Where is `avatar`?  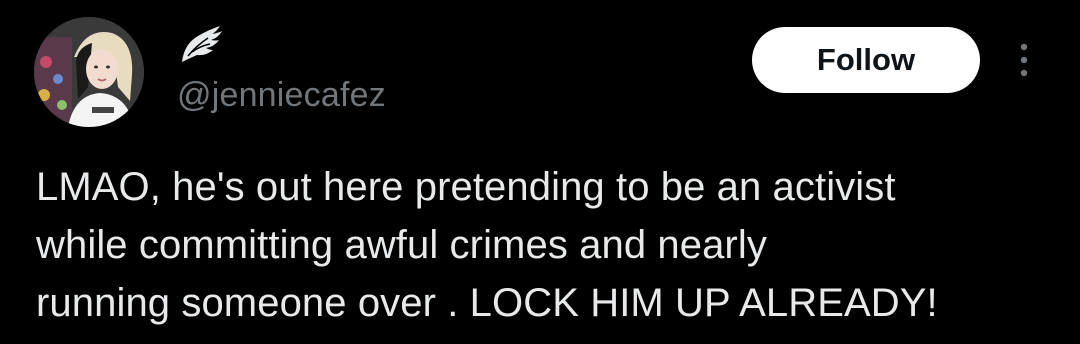 avatar is located at coordinates (89, 72).